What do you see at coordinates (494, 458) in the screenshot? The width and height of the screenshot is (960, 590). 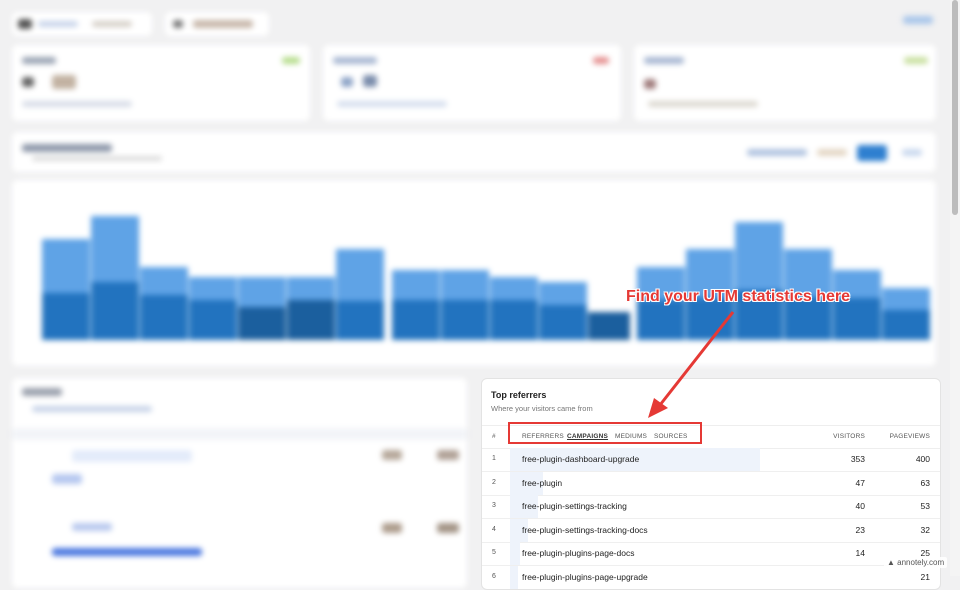 I see `row-rank: 1` at bounding box center [494, 458].